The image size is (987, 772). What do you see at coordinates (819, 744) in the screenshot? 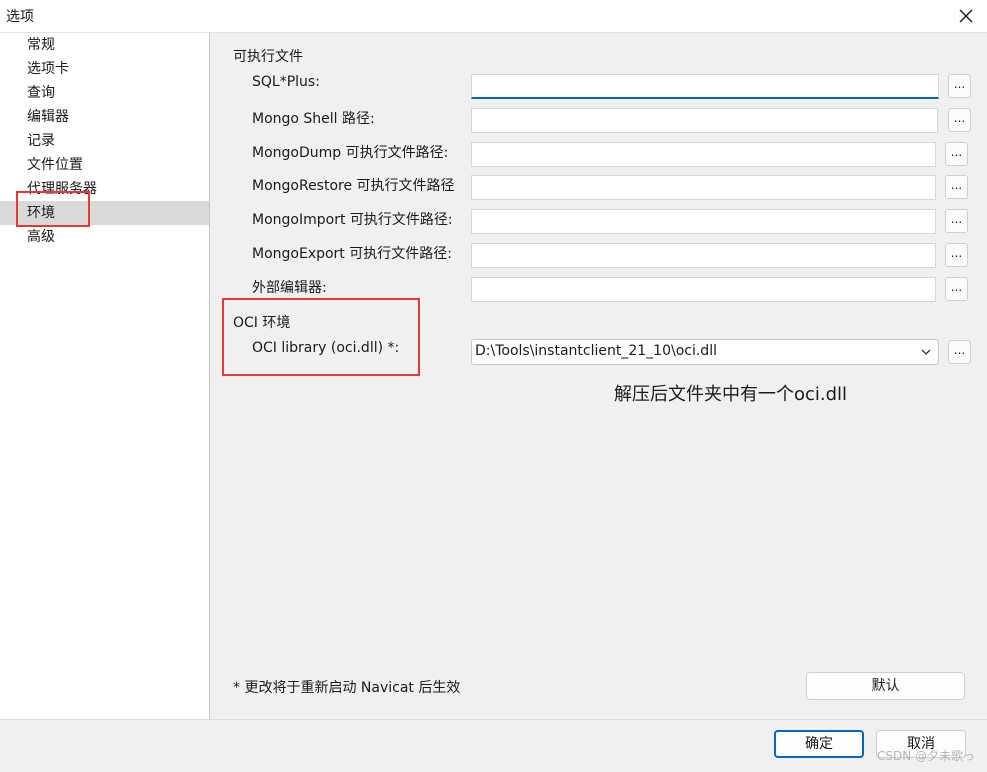
I see `ok-button: 确定` at bounding box center [819, 744].